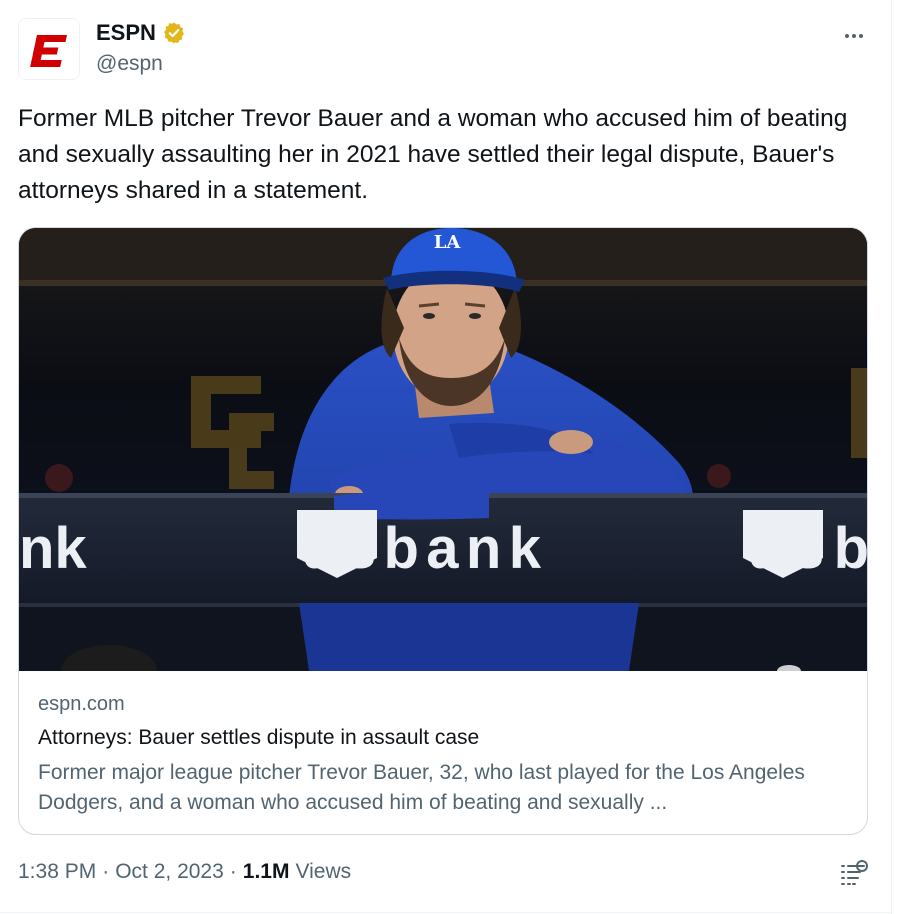 This screenshot has height=914, width=920. Describe the element at coordinates (169, 872) in the screenshot. I see `tweet-date: Oct 2, 2023` at that location.